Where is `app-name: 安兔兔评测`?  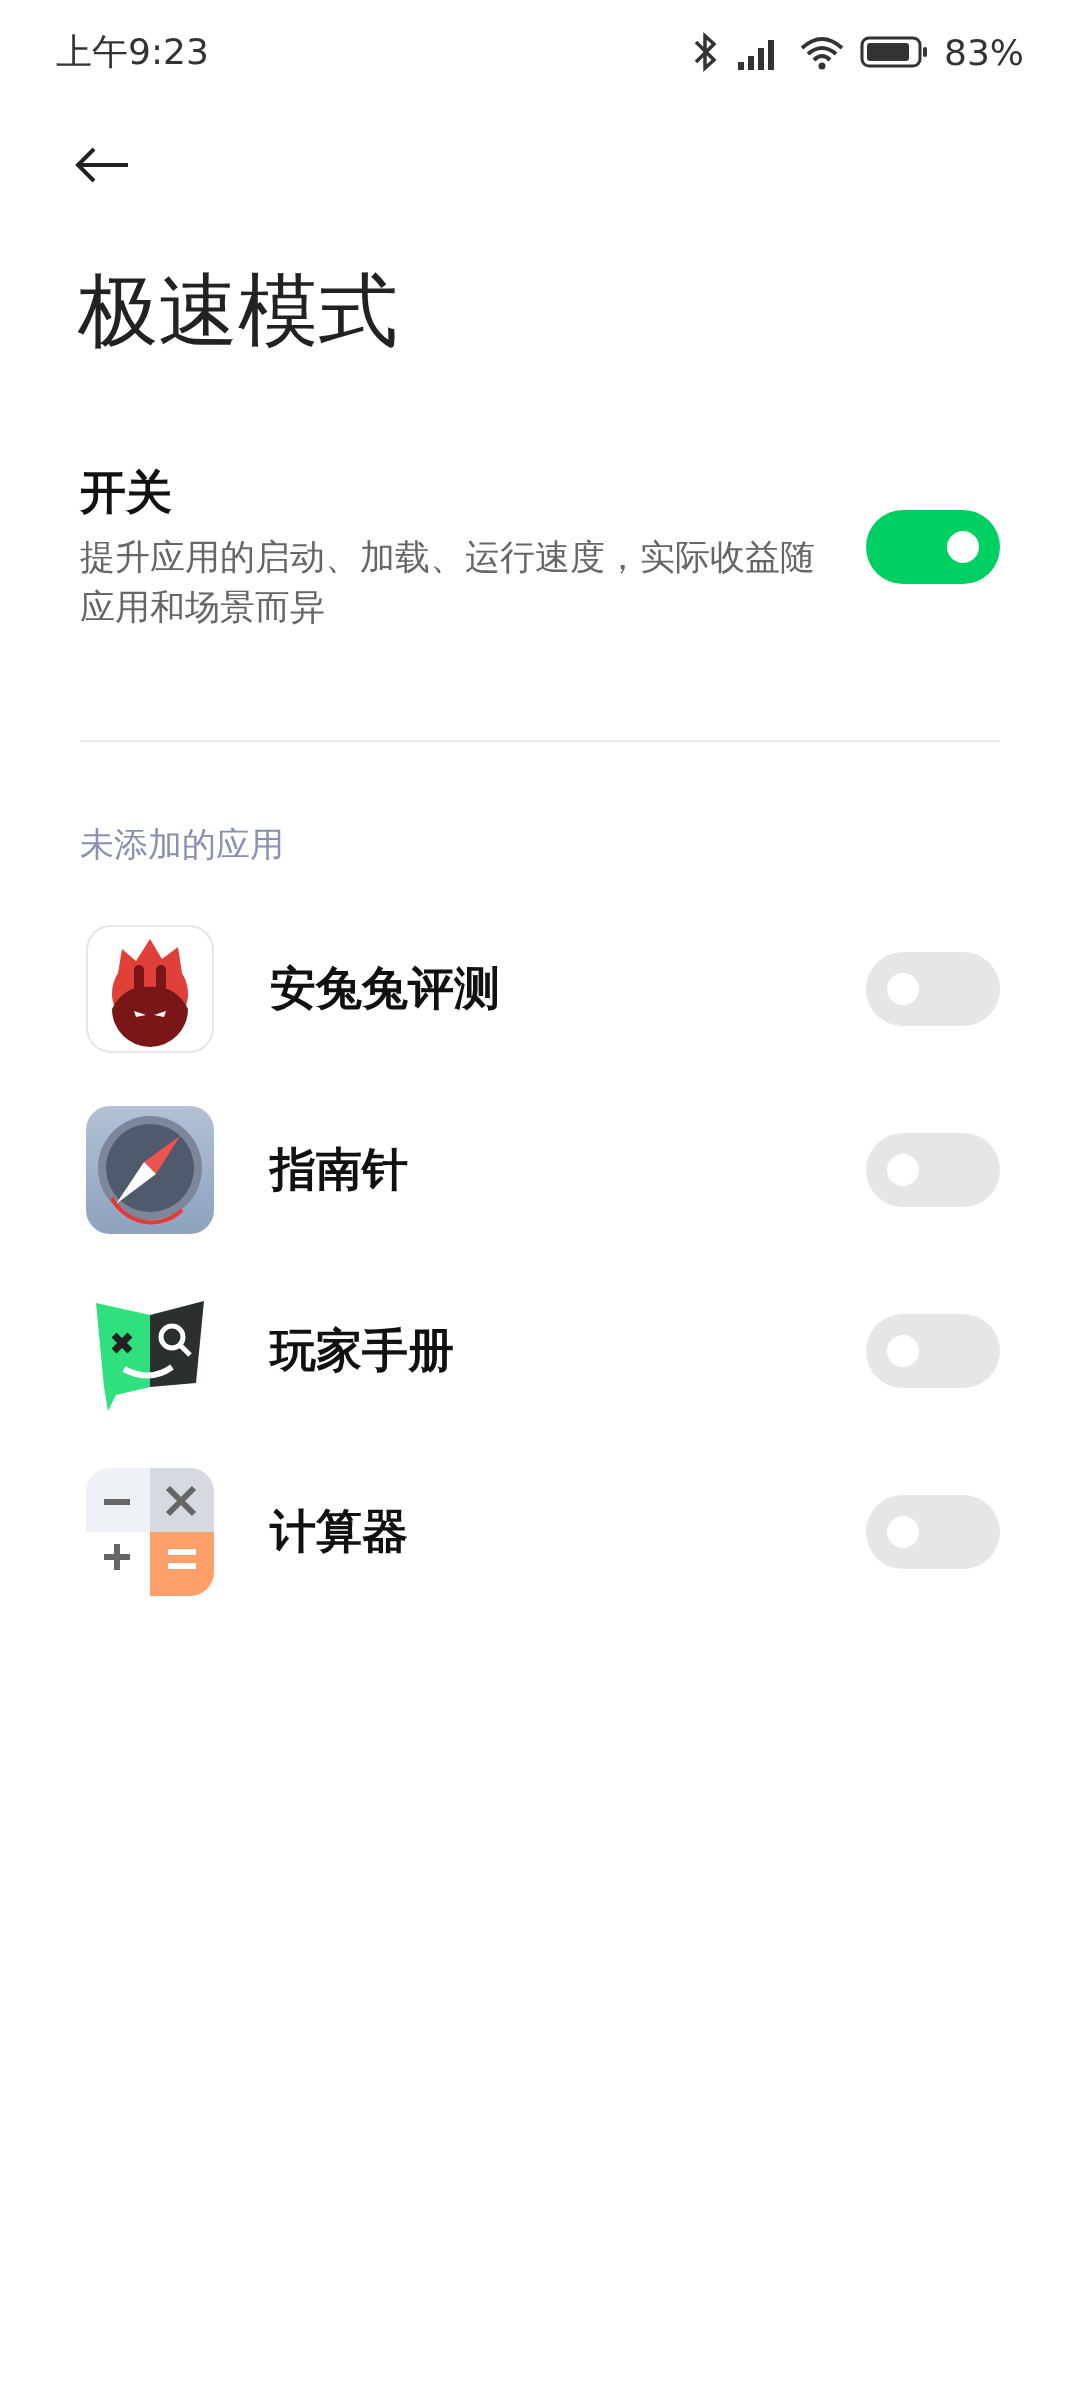 app-name: 安兔兔评测 is located at coordinates (385, 988).